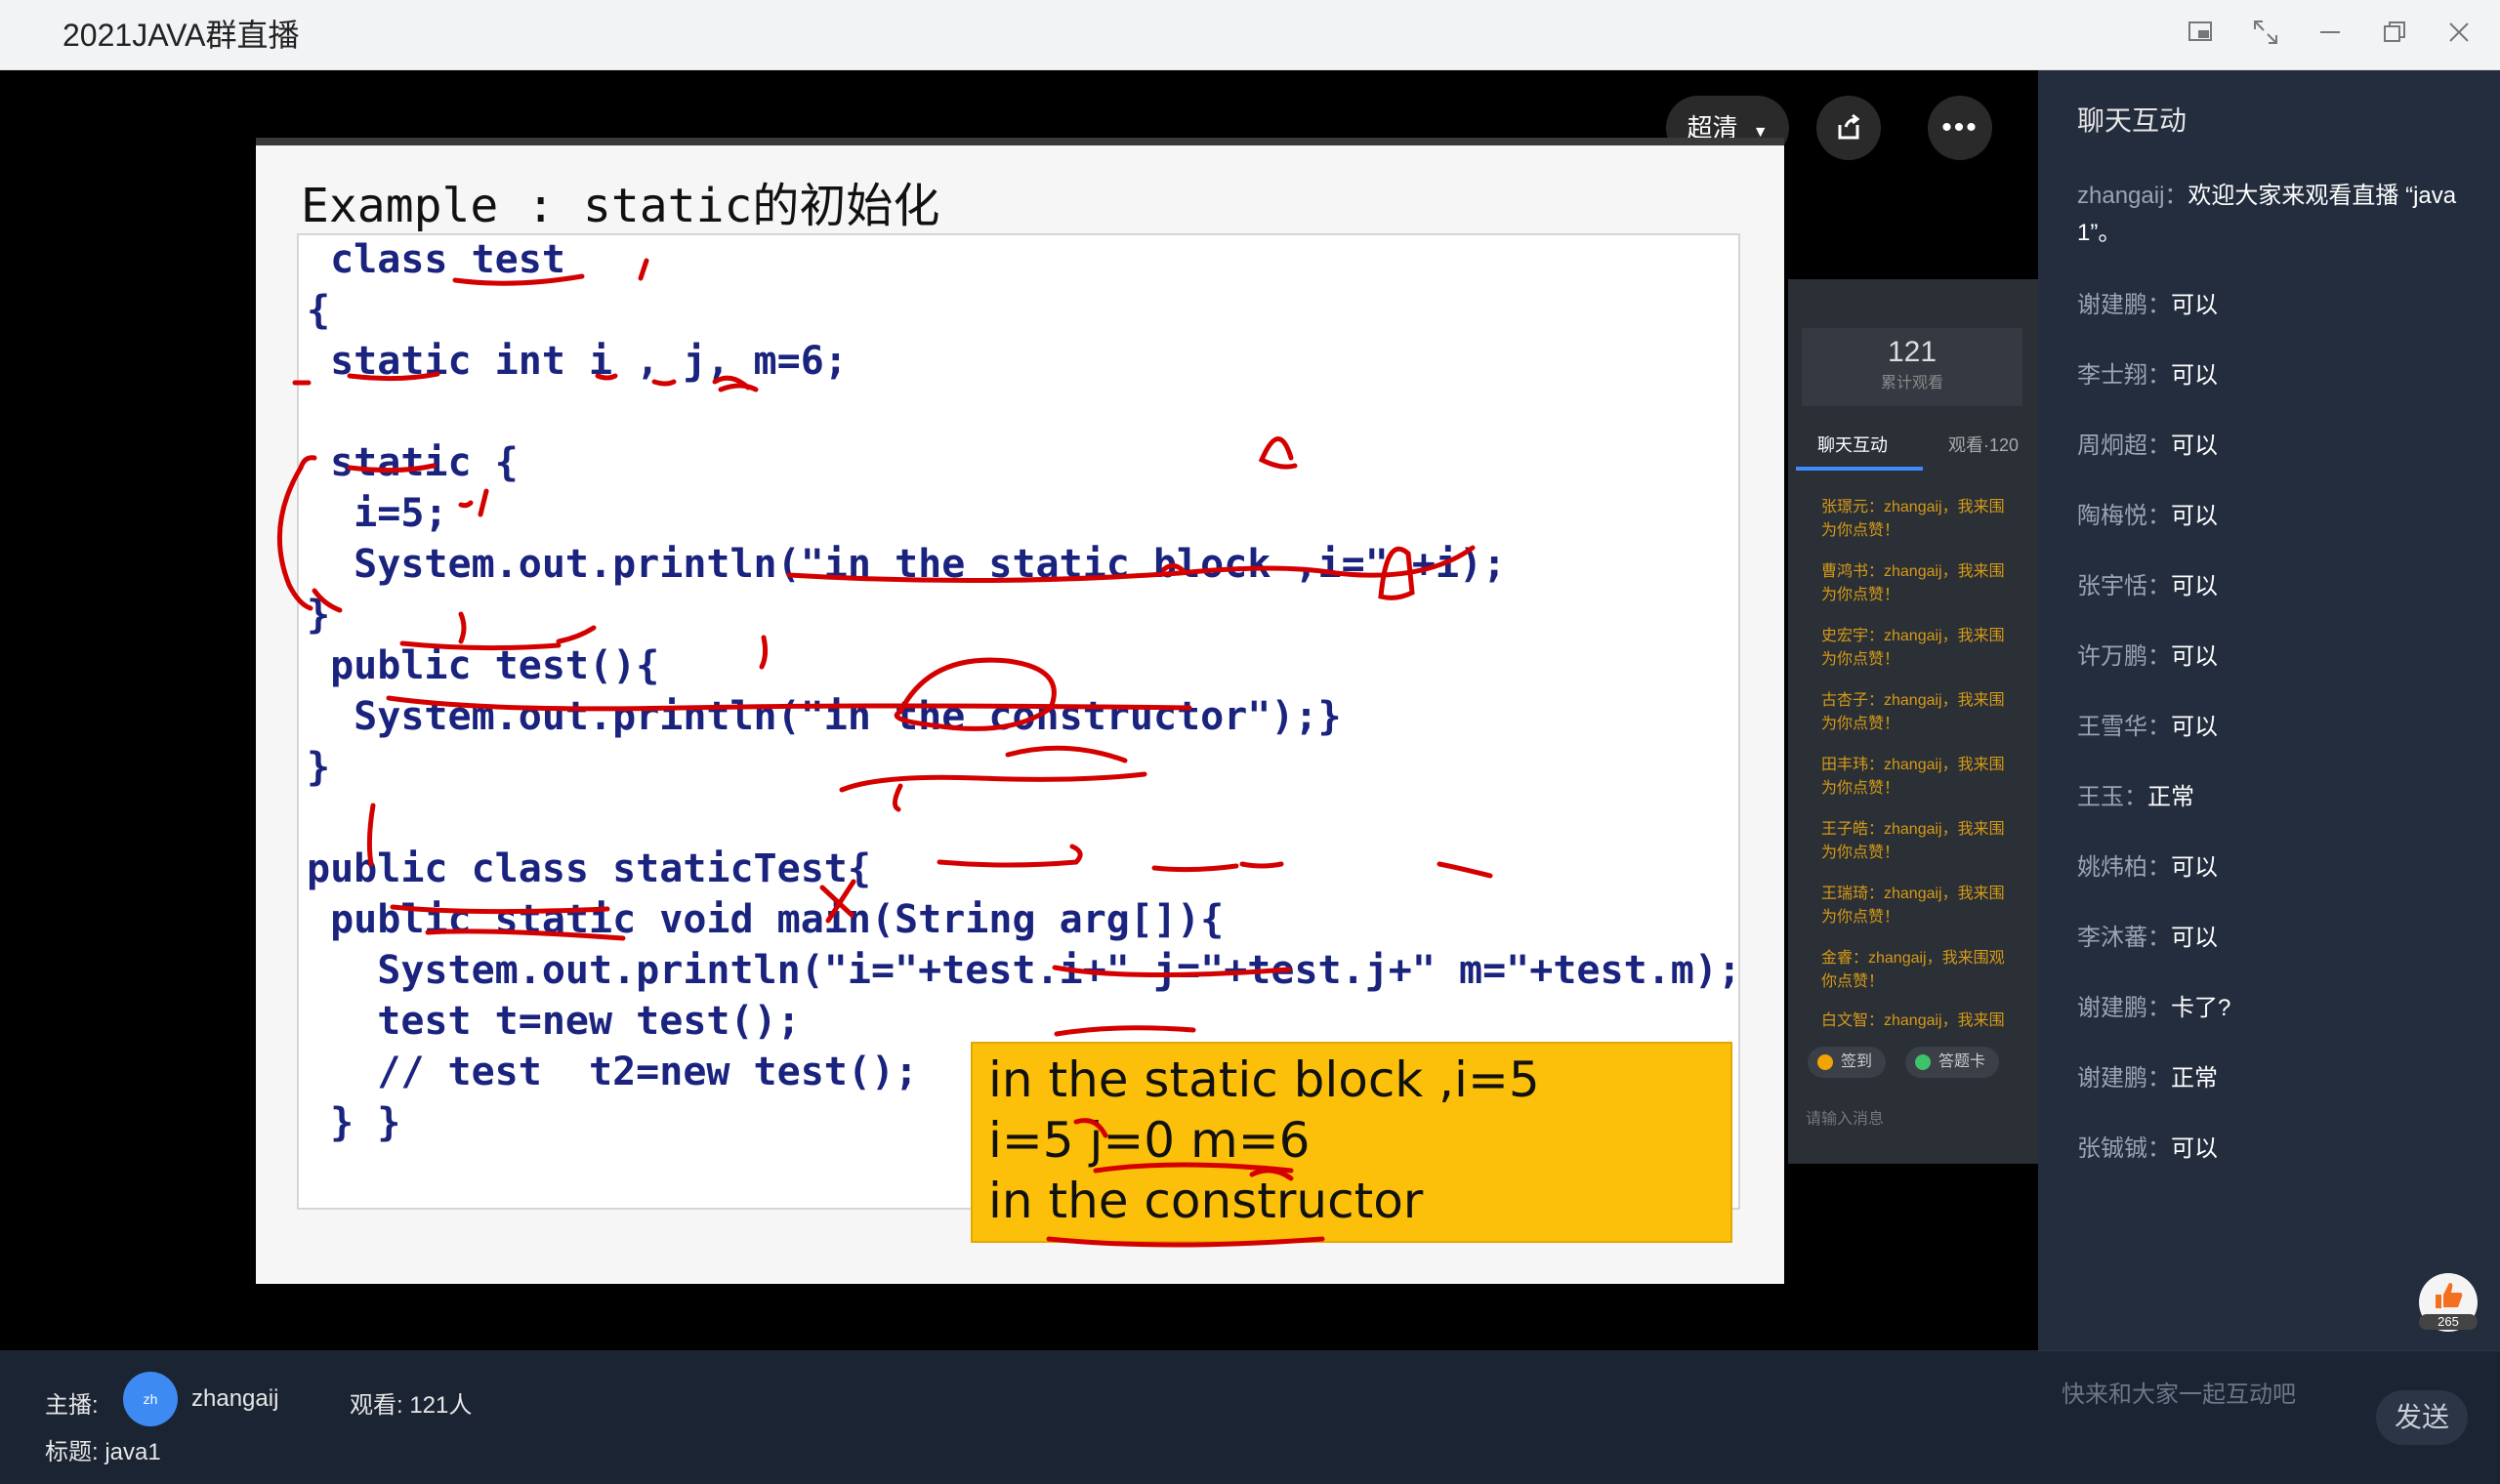  I want to click on output-line: i=5 j=0 m=6, so click(1149, 1140).